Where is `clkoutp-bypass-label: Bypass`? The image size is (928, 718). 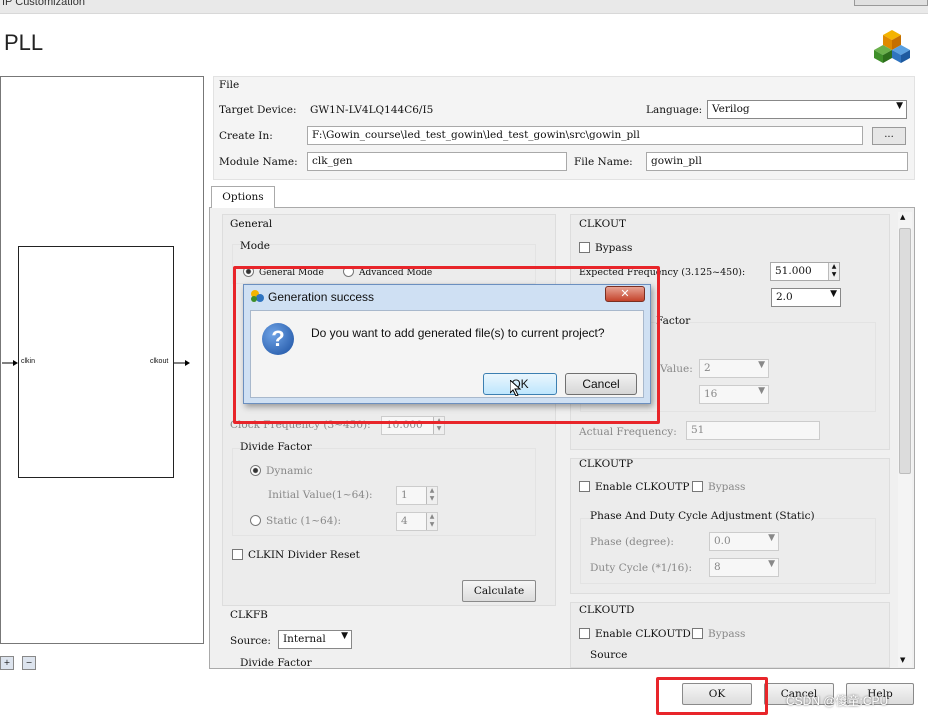 clkoutp-bypass-label: Bypass is located at coordinates (727, 487).